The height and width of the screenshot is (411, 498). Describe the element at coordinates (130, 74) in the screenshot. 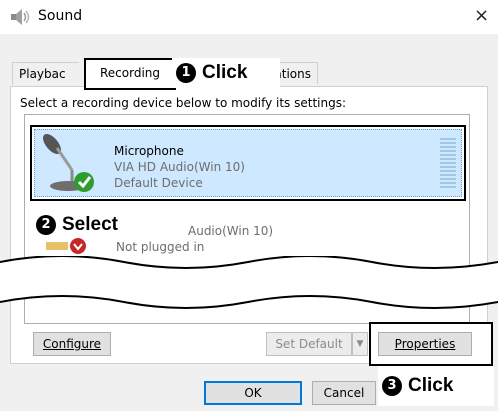

I see `tab-recording: Recording` at that location.